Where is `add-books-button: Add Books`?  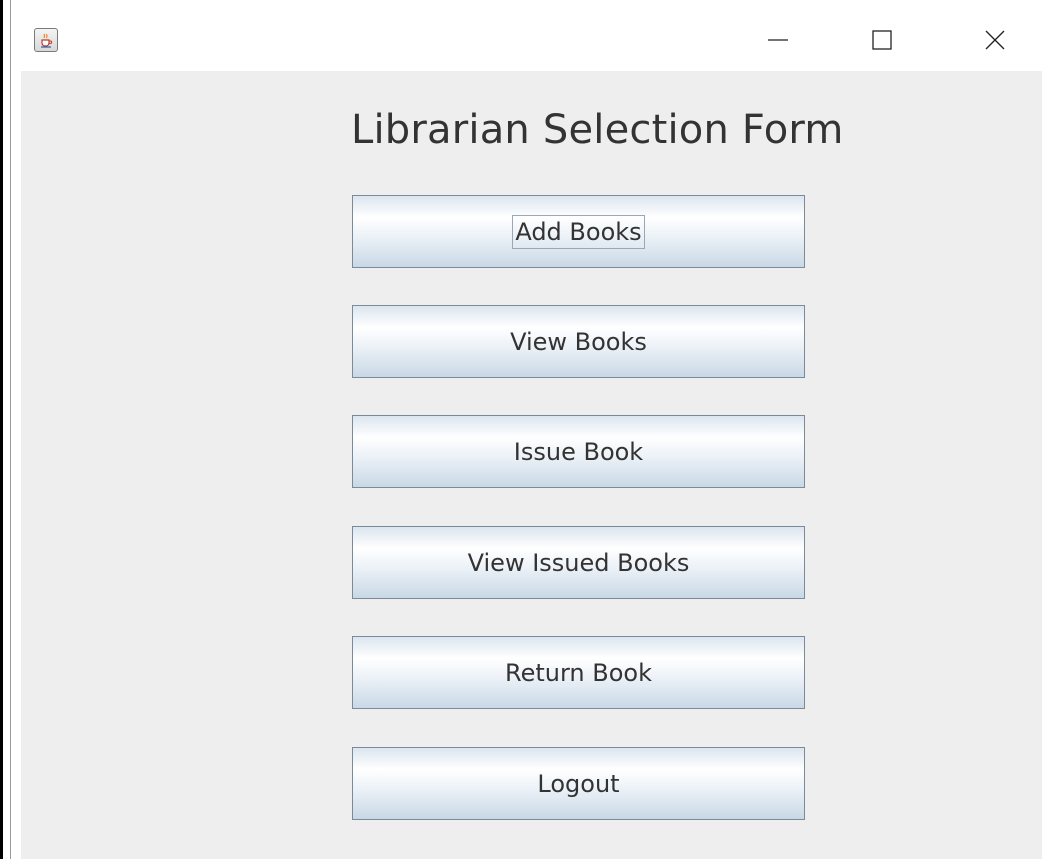 add-books-button: Add Books is located at coordinates (578, 231).